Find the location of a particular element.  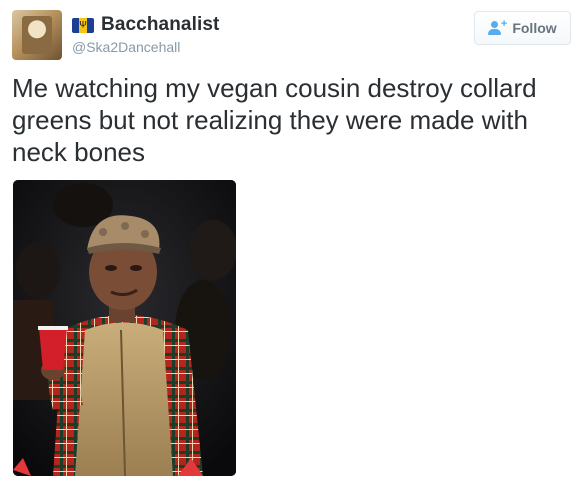

add-user-icon: + is located at coordinates (497, 27).